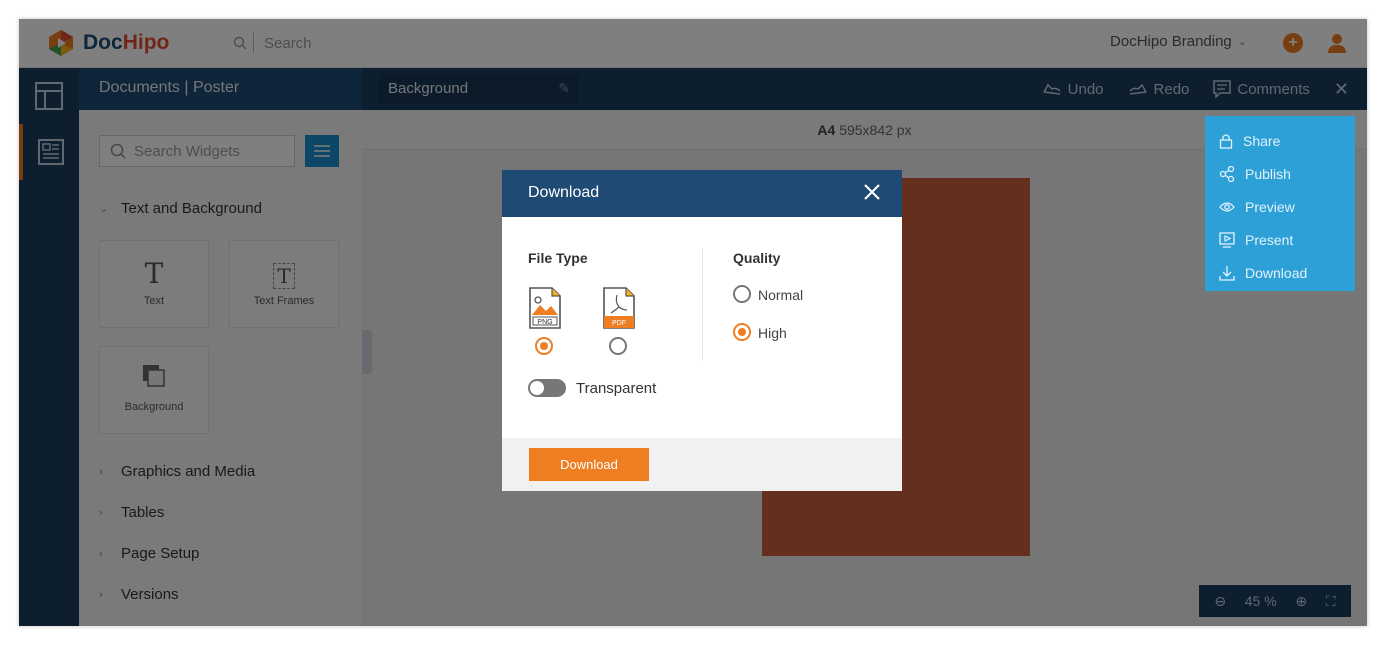  What do you see at coordinates (702, 304) in the screenshot?
I see `dialog-divider` at bounding box center [702, 304].